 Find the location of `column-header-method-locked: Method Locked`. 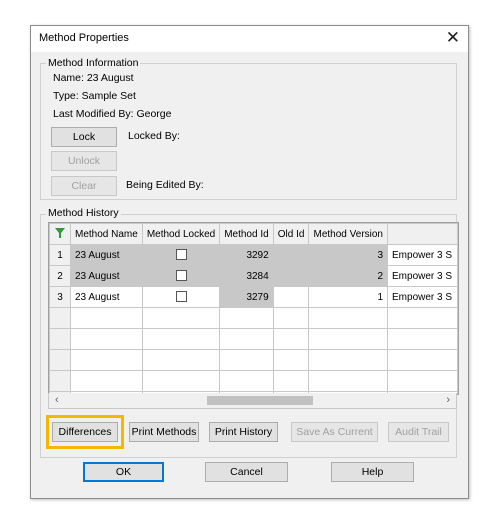

column-header-method-locked: Method Locked is located at coordinates (181, 234).